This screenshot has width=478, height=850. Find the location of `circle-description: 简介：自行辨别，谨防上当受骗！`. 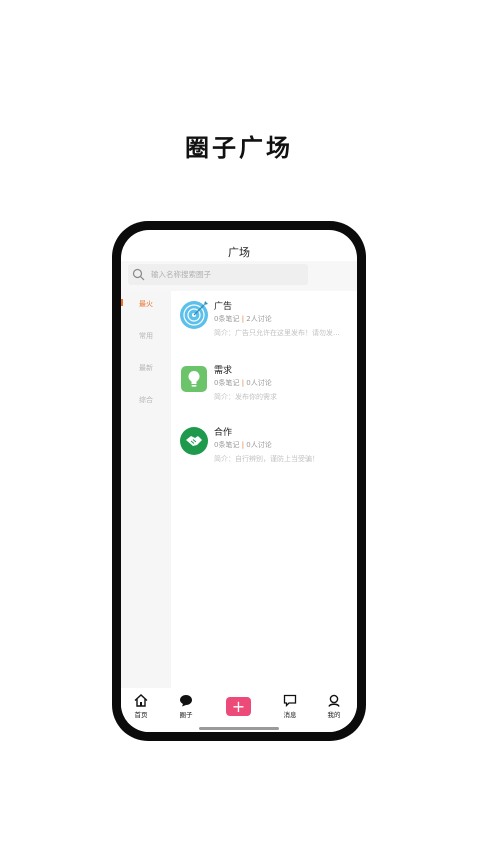

circle-description: 简介：自行辨别，谨防上当受骗！ is located at coordinates (266, 459).